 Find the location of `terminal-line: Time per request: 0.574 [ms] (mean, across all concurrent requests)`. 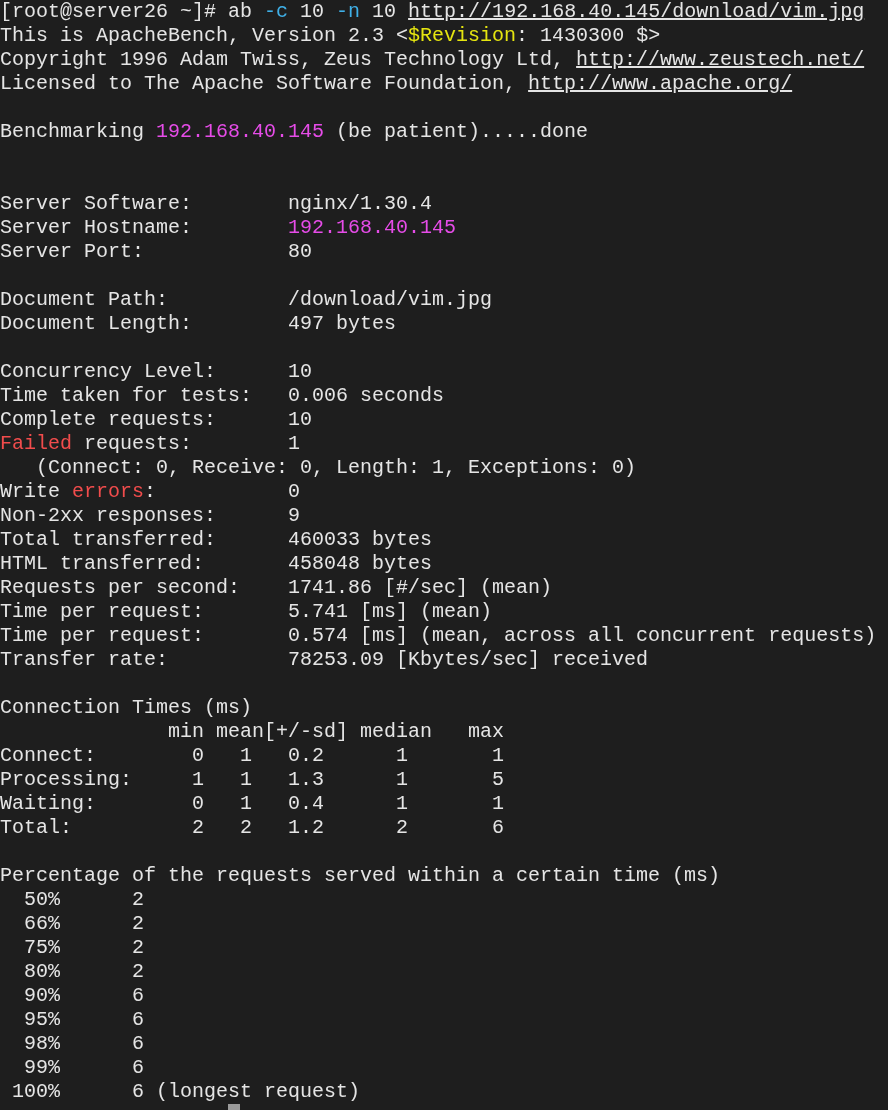

terminal-line: Time per request: 0.574 [ms] (mean, across all concurrent requests) is located at coordinates (438, 636).